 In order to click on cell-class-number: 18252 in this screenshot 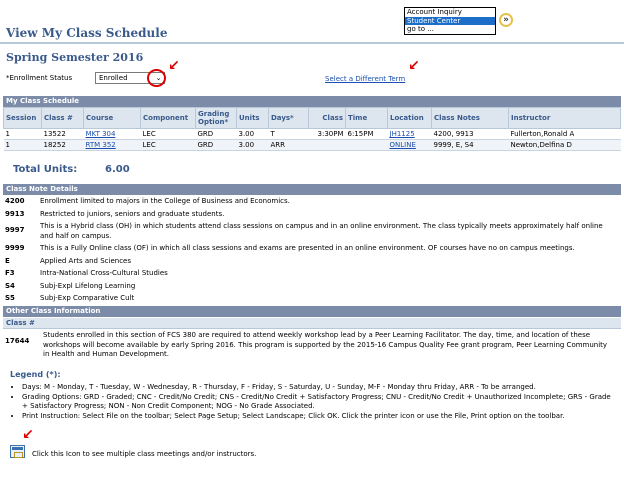, I will do `click(62, 145)`.